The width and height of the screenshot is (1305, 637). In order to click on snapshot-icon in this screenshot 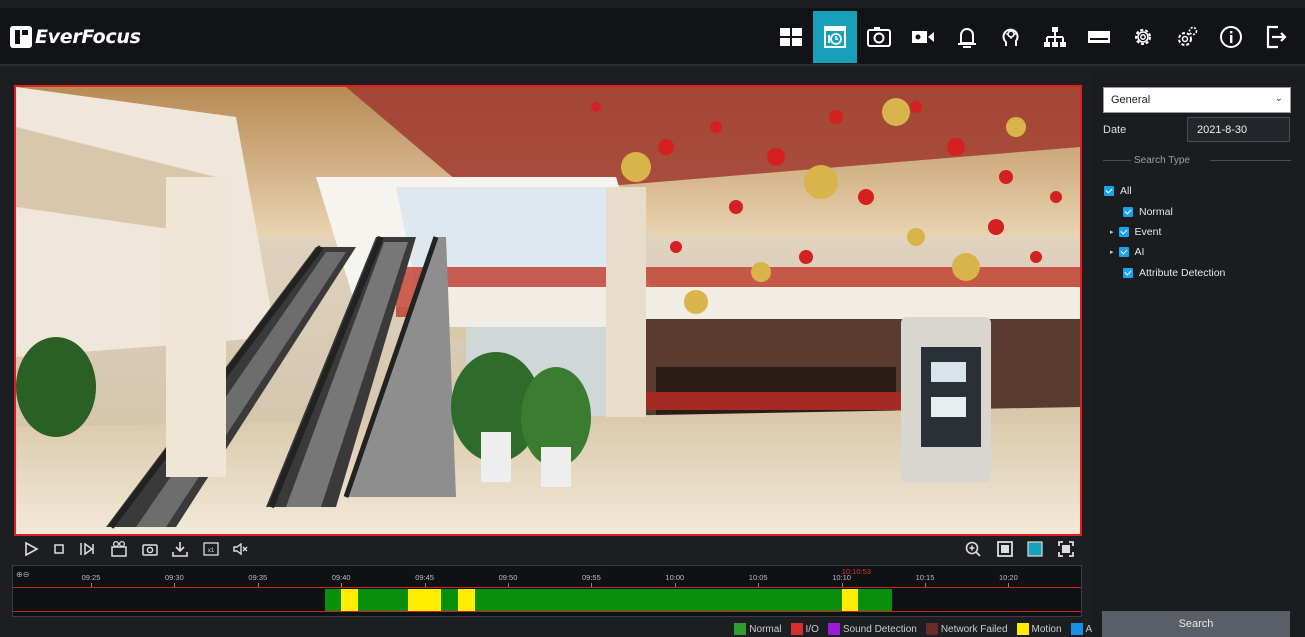, I will do `click(879, 37)`.